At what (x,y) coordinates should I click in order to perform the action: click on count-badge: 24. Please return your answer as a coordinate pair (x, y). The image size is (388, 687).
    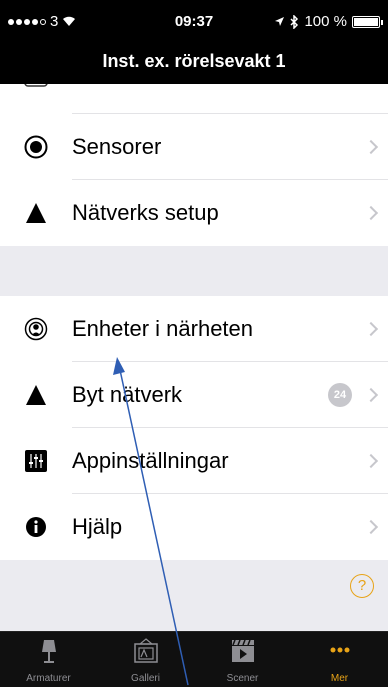
    Looking at the image, I should click on (340, 395).